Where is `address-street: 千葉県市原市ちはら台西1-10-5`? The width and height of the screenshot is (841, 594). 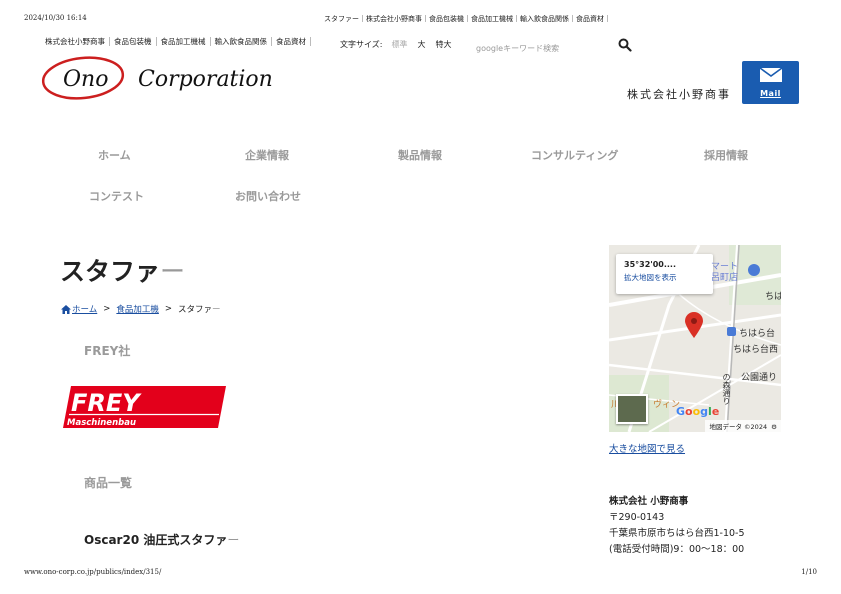
address-street: 千葉県市原市ちはら台西1-10-5 is located at coordinates (677, 533).